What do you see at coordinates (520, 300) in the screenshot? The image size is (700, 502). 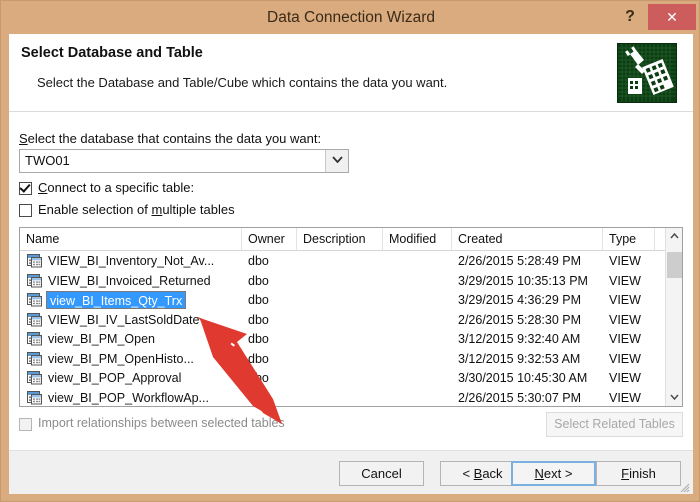 I see `table-row-created: 3/29/2015 4:36:29 PM` at bounding box center [520, 300].